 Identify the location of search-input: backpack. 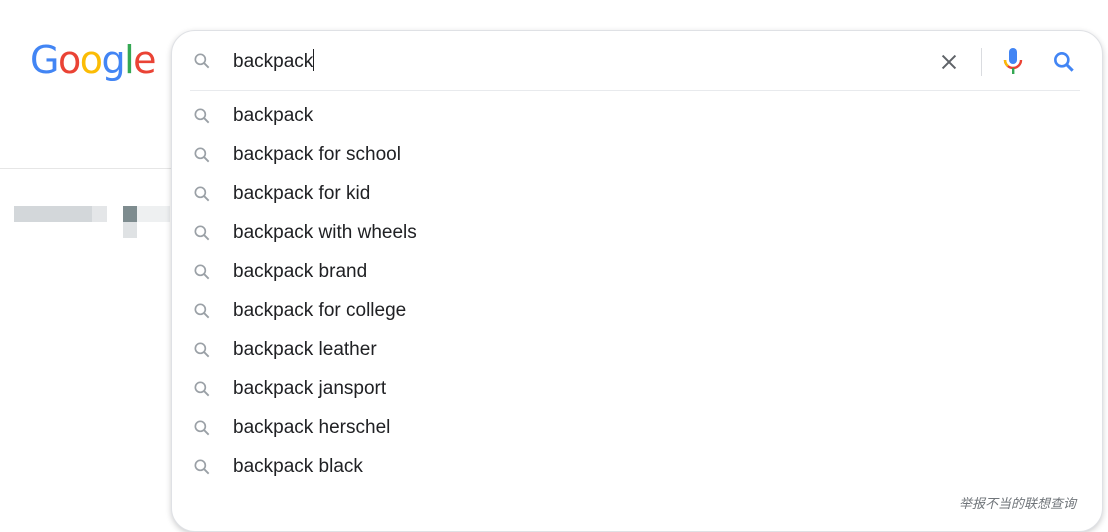
(274, 61).